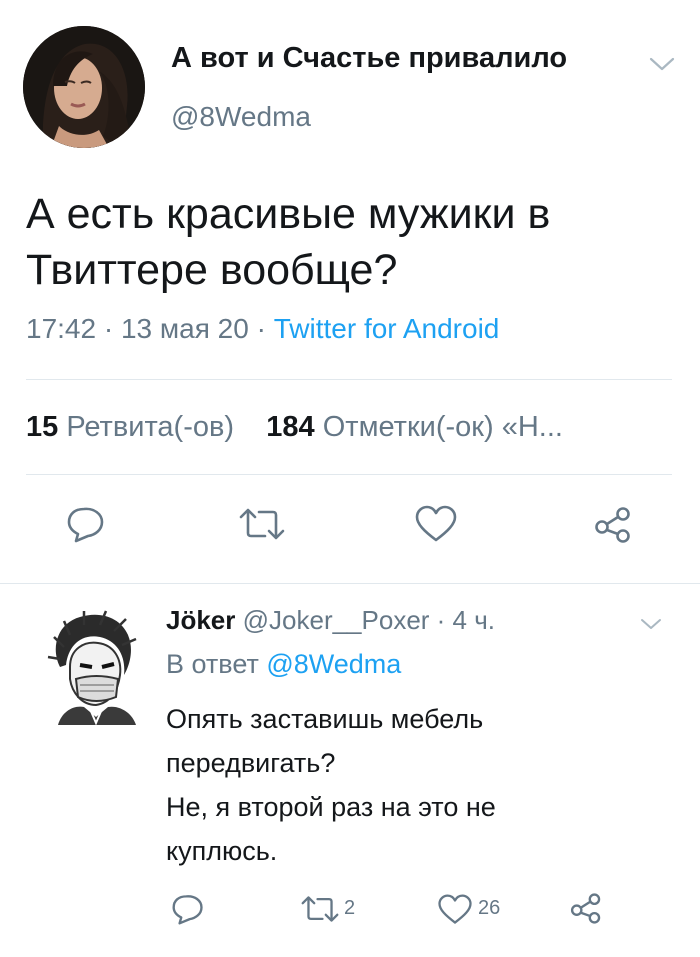 This screenshot has width=700, height=957. What do you see at coordinates (222, 851) in the screenshot?
I see `tweet-text-line: куплюсь.` at bounding box center [222, 851].